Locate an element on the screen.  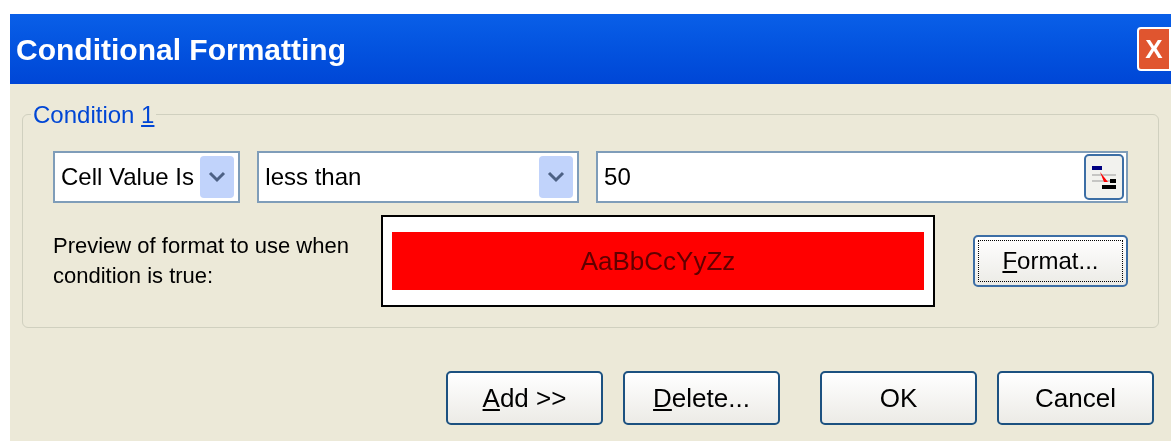
close-button: X is located at coordinates (1154, 49).